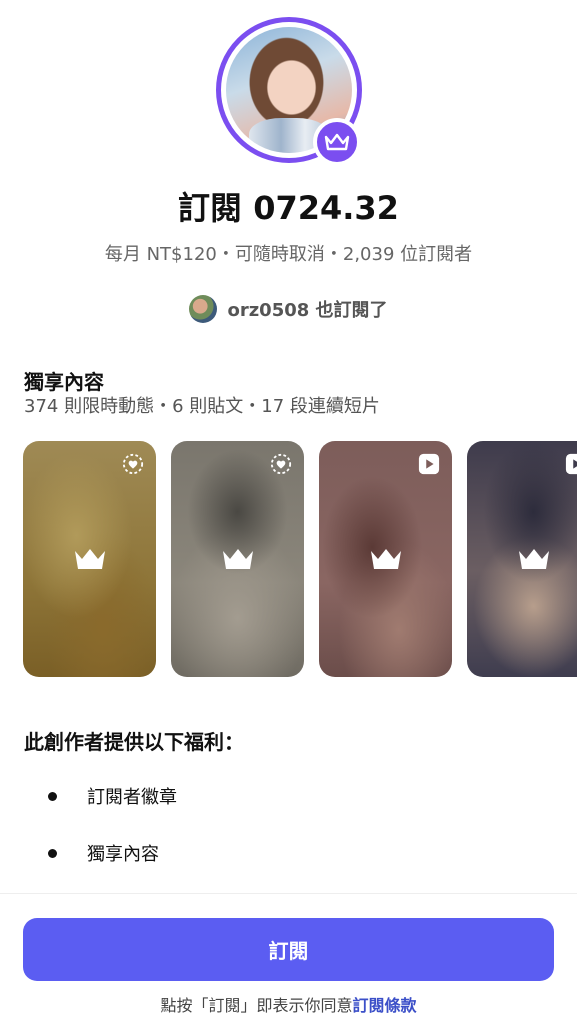 The image size is (577, 1024). What do you see at coordinates (132, 797) in the screenshot?
I see `benefit-label: 訂閱者徽章` at bounding box center [132, 797].